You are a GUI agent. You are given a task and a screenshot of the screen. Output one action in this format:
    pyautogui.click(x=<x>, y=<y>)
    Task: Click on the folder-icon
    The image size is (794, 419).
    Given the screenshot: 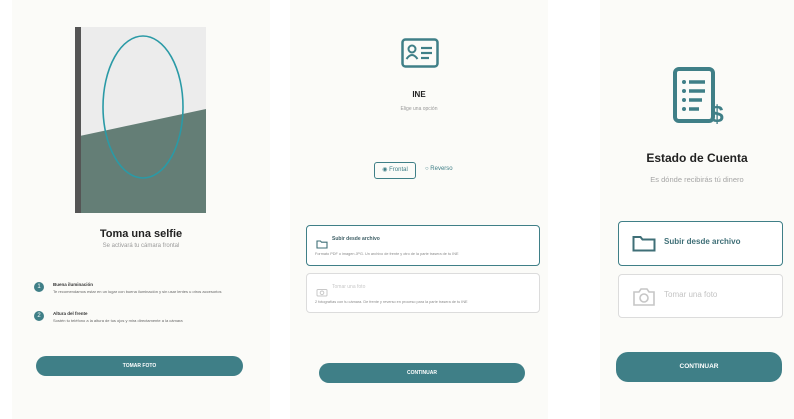 What is the action you would take?
    pyautogui.click(x=644, y=245)
    